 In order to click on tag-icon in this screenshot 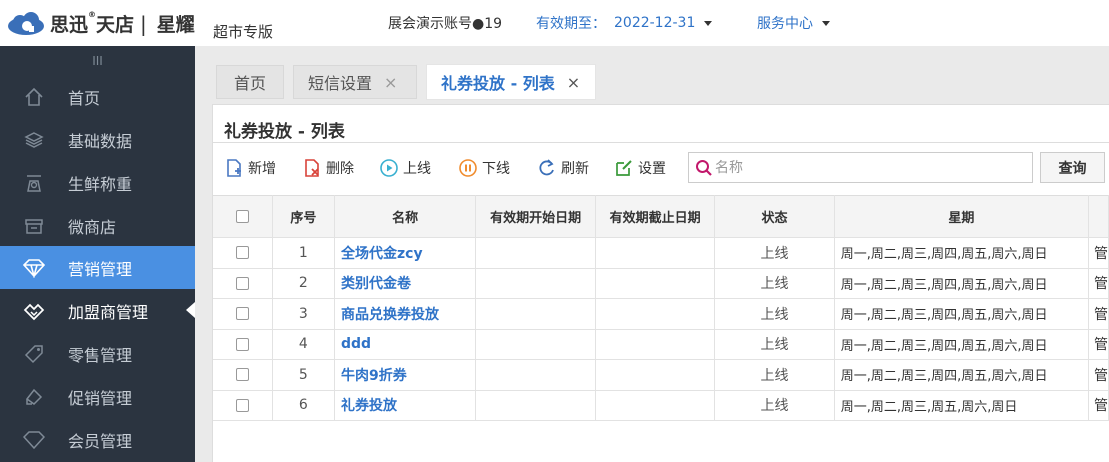, I will do `click(34, 354)`.